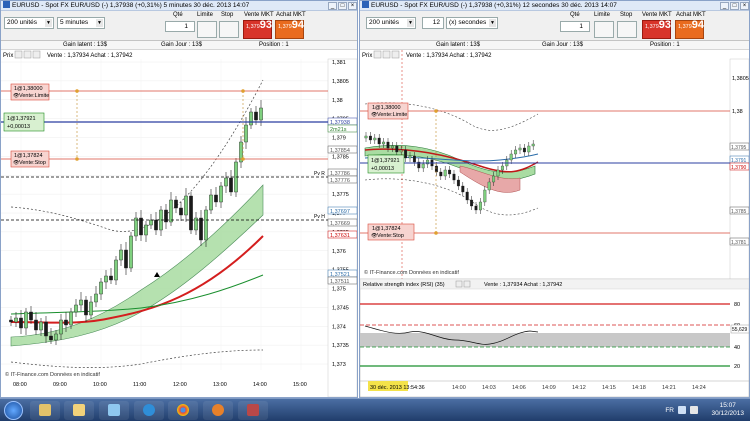 The width and height of the screenshot is (750, 422). Describe the element at coordinates (81, 23) in the screenshot. I see `period-select: 5 minutes ▼` at that location.